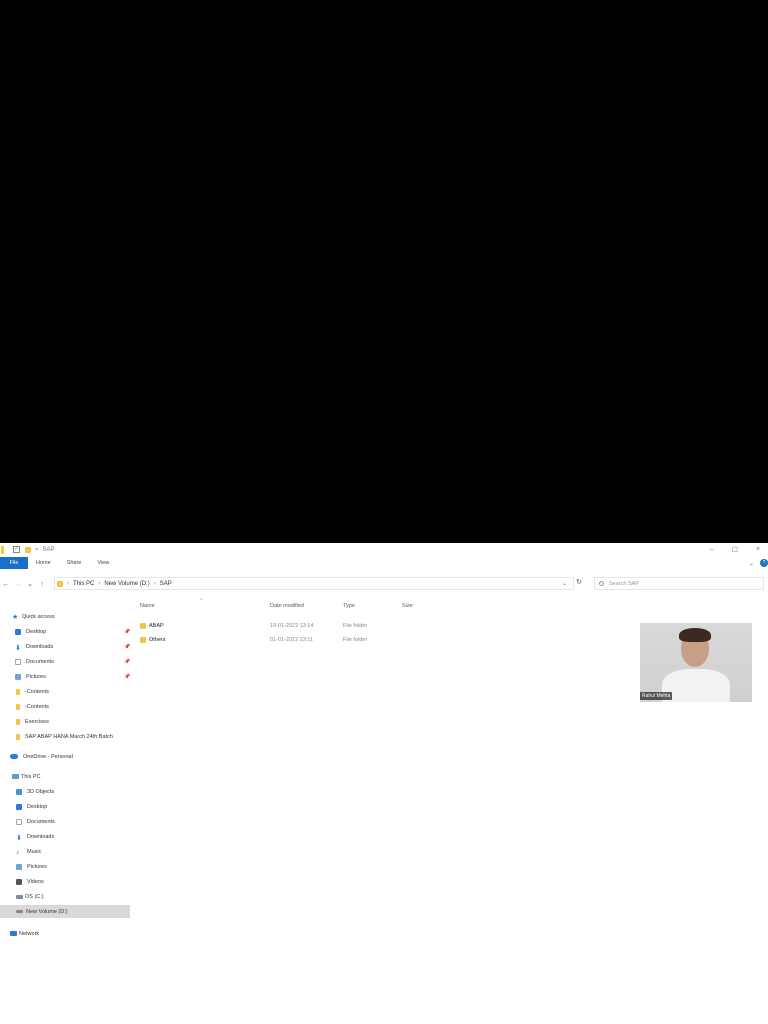 The image size is (768, 1024). I want to click on properties-icon: ✓, so click(16, 549).